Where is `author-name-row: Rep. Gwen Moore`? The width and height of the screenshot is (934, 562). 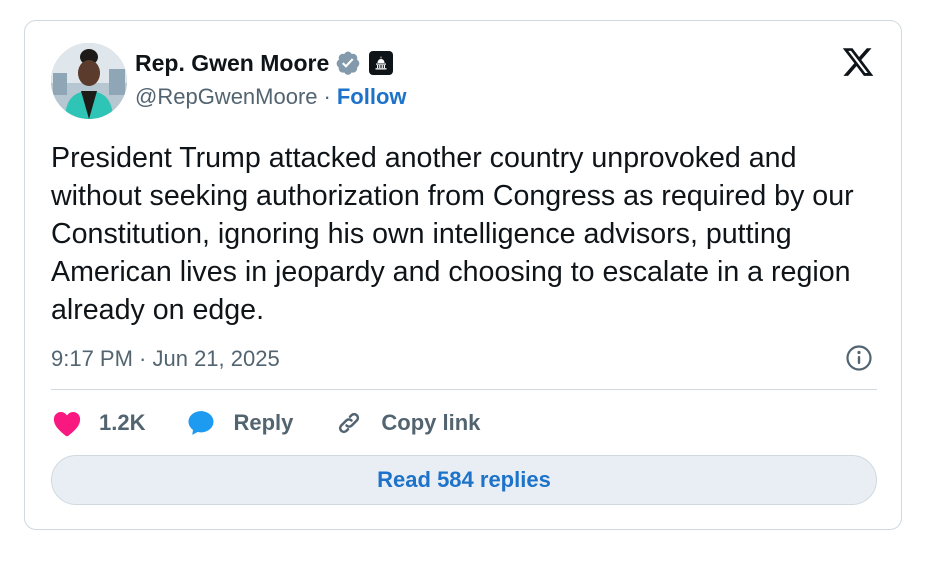
author-name-row: Rep. Gwen Moore is located at coordinates (264, 63).